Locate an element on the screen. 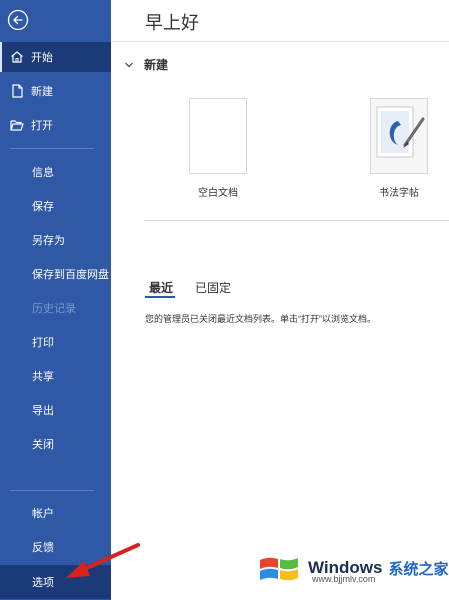  new-section-header: 新建 is located at coordinates (146, 64).